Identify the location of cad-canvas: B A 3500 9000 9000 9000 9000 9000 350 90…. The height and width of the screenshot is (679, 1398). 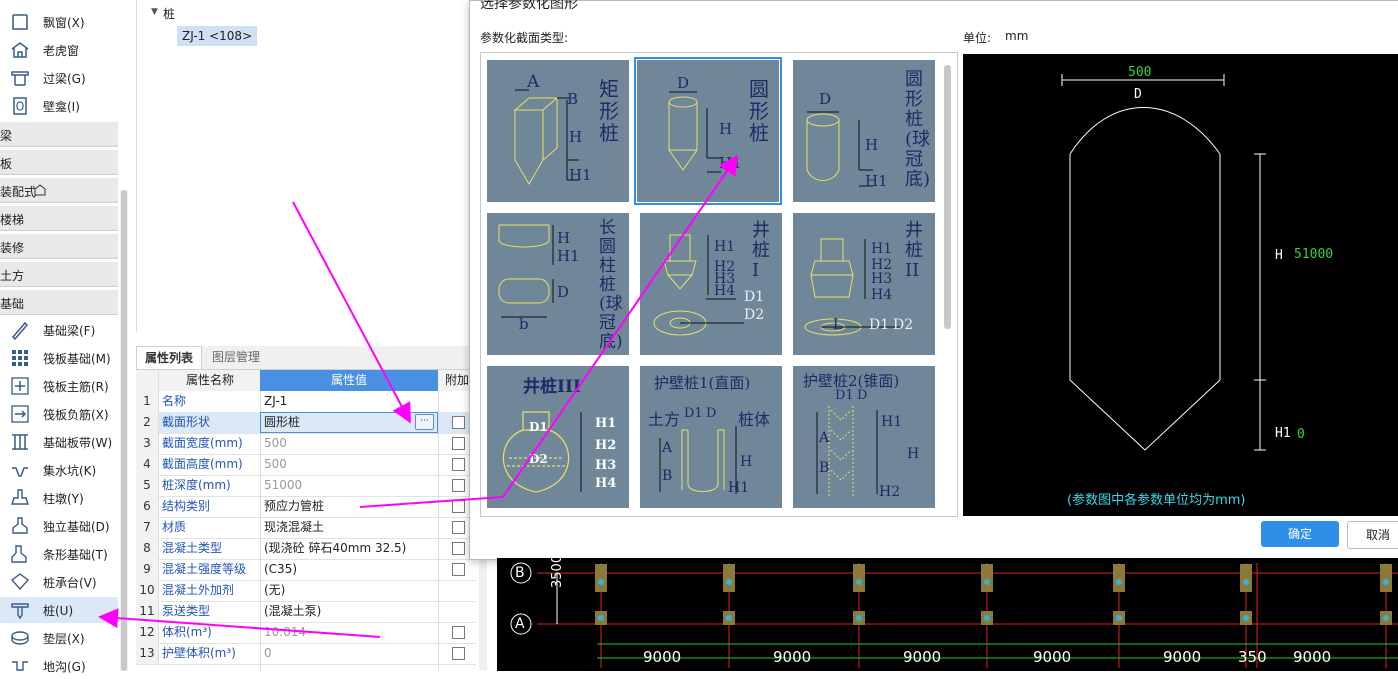
(947, 612).